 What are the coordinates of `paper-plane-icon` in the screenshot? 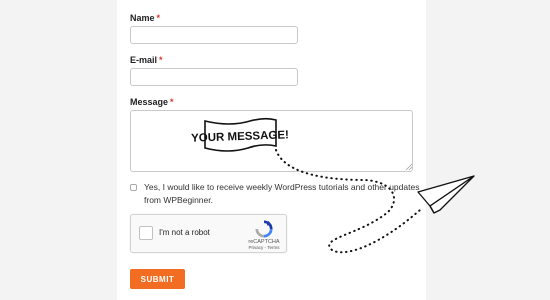 It's located at (446, 194).